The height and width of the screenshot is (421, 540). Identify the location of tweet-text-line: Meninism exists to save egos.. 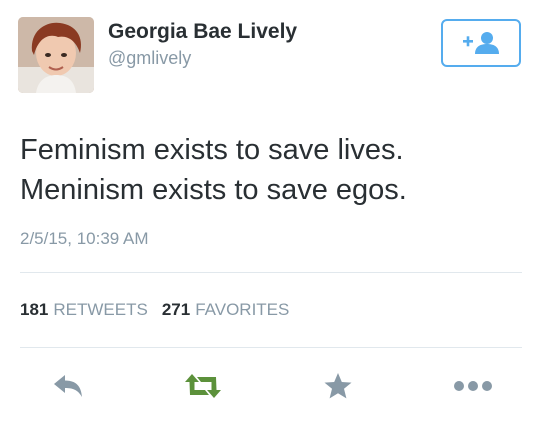
(213, 190).